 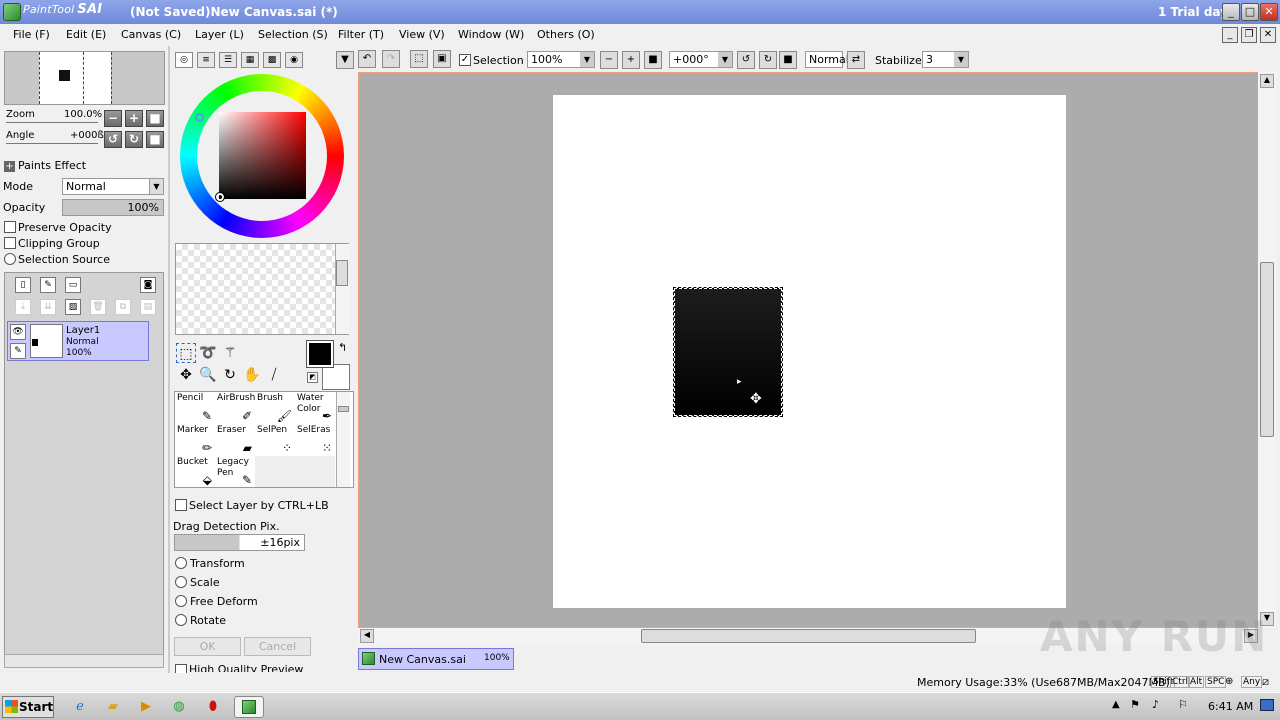 What do you see at coordinates (239, 542) in the screenshot?
I see `drag-detection-slider: ±16pix` at bounding box center [239, 542].